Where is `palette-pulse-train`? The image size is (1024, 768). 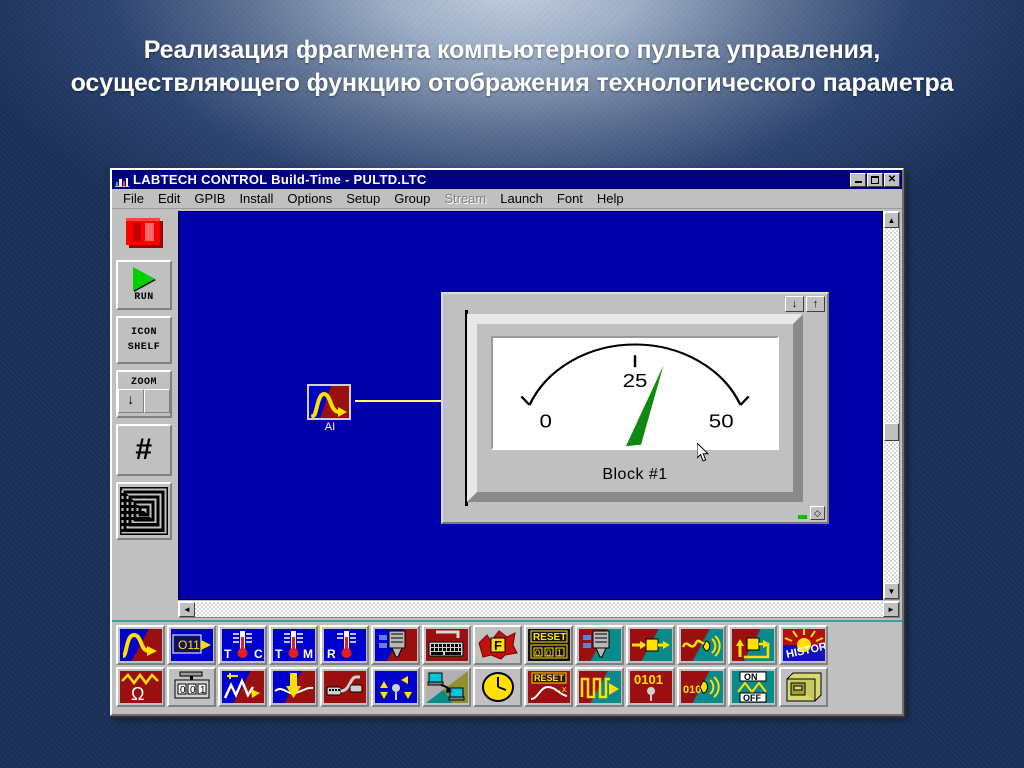 palette-pulse-train is located at coordinates (599, 687).